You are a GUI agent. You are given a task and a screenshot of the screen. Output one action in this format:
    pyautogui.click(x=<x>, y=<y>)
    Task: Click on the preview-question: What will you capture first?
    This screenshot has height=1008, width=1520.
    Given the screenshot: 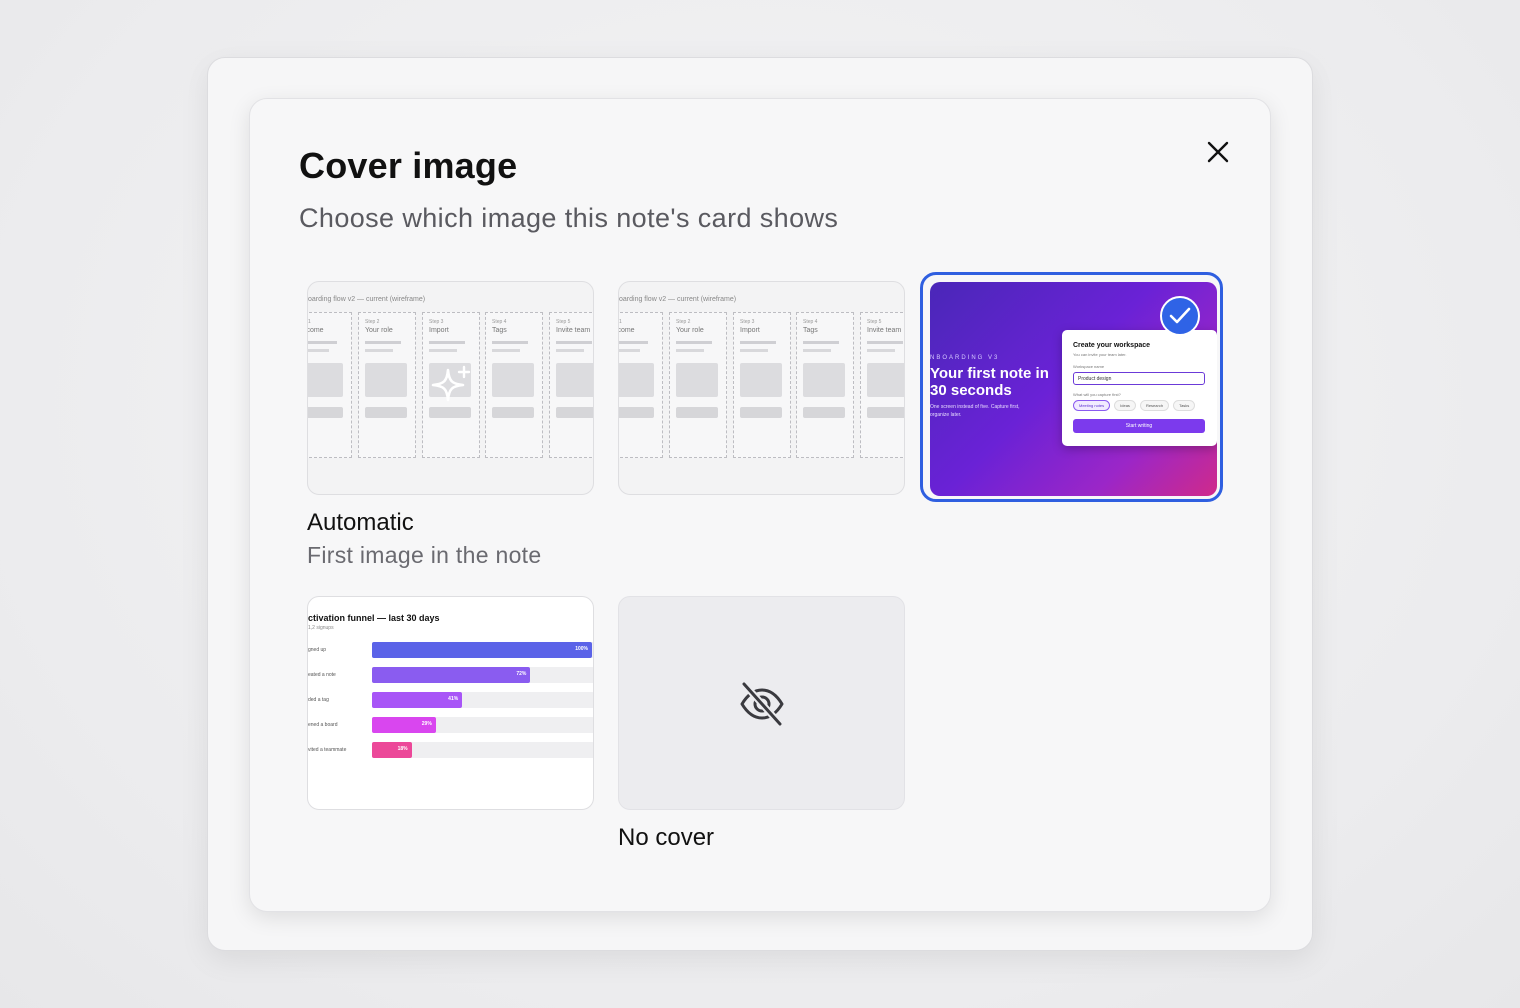 What is the action you would take?
    pyautogui.click(x=1097, y=394)
    